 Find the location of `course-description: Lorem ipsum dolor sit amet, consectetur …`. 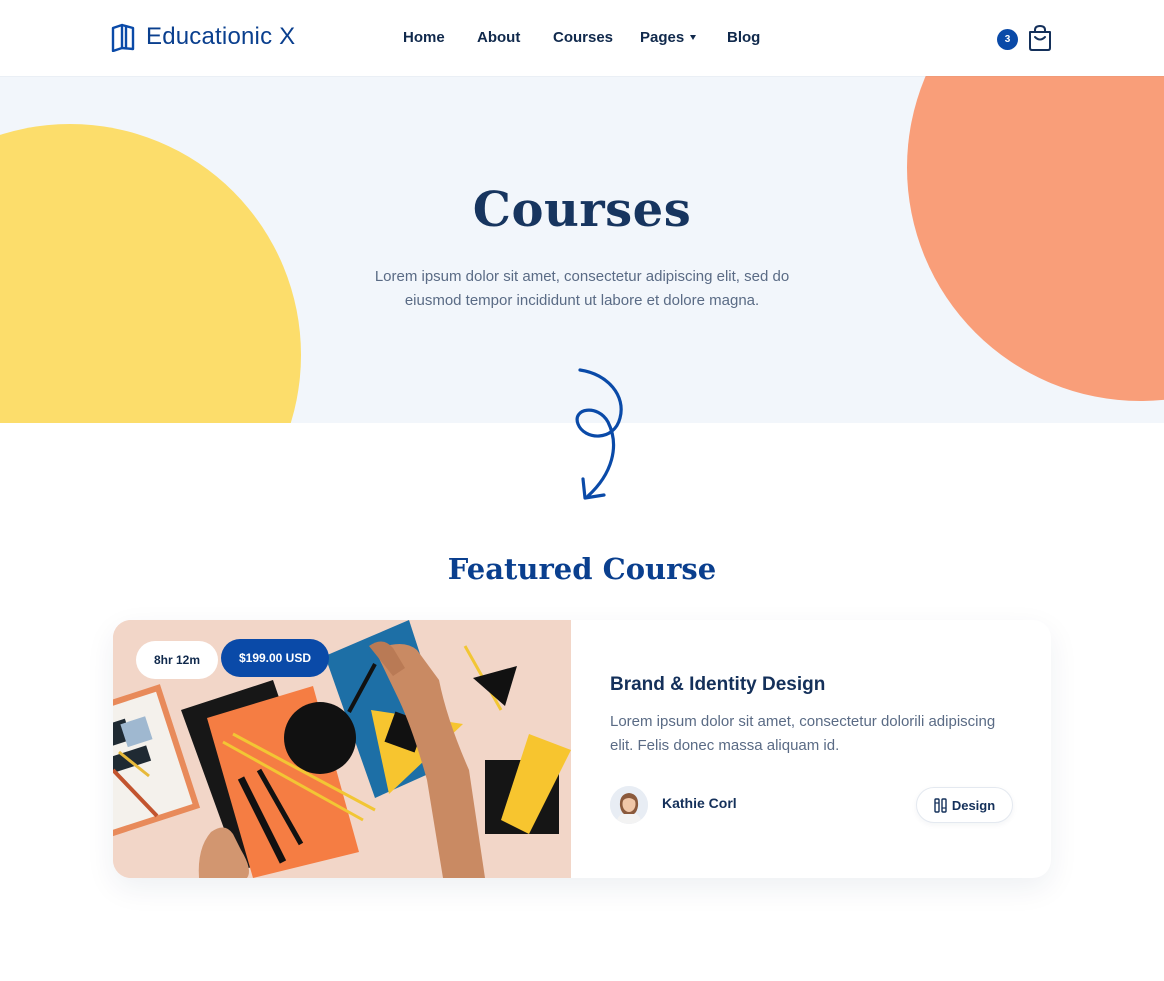

course-description: Lorem ipsum dolor sit amet, consectetur … is located at coordinates (803, 733).